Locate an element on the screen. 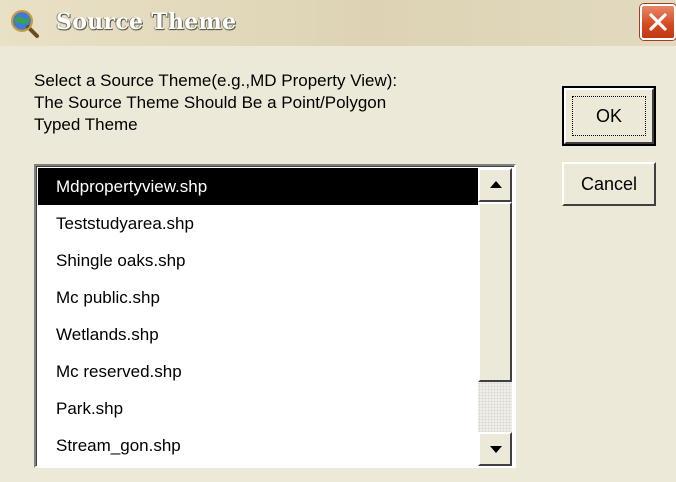 The image size is (676, 482). close-icon is located at coordinates (658, 22).